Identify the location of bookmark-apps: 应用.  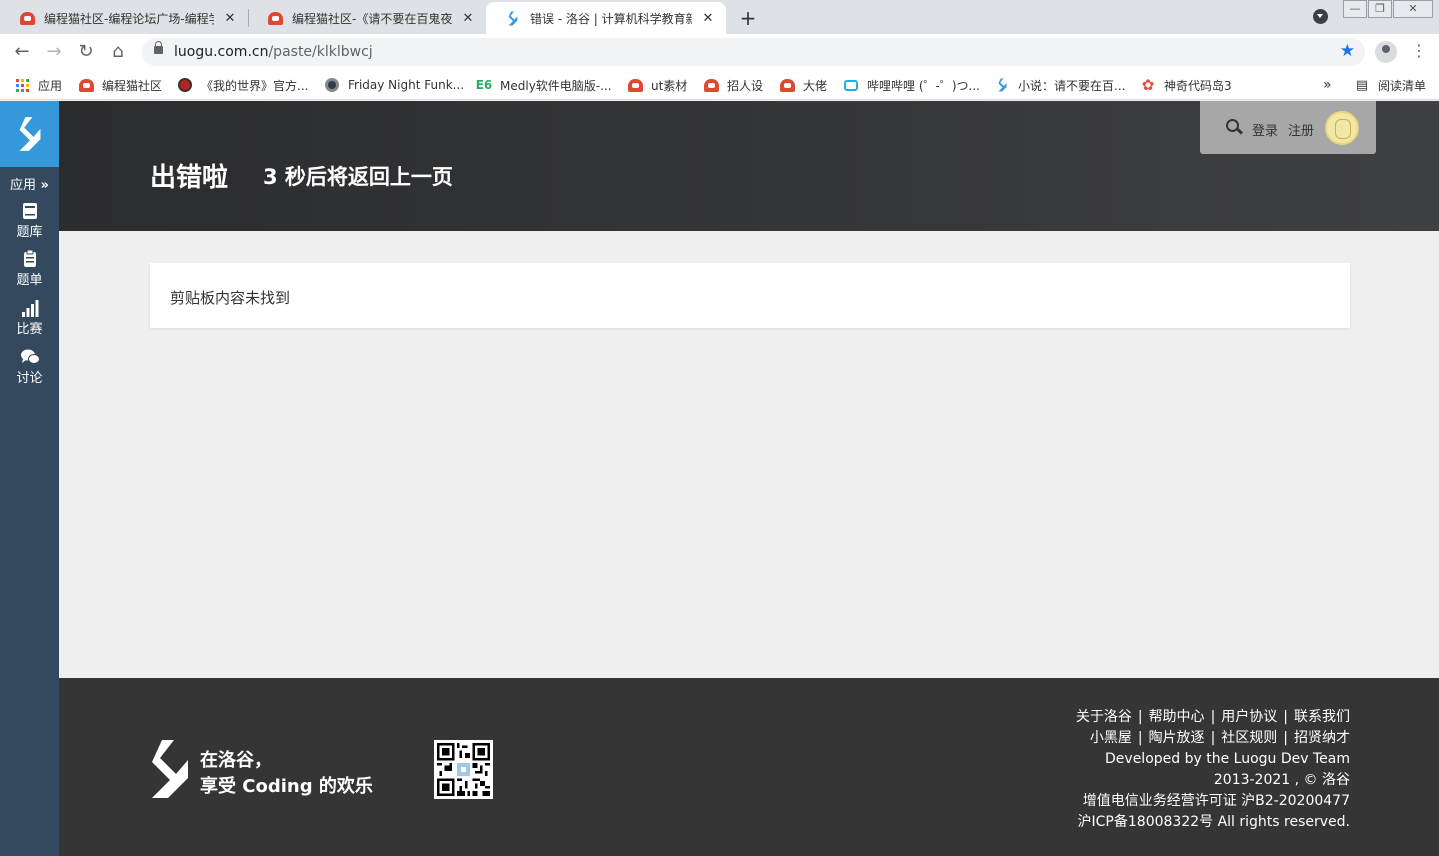
(38, 85).